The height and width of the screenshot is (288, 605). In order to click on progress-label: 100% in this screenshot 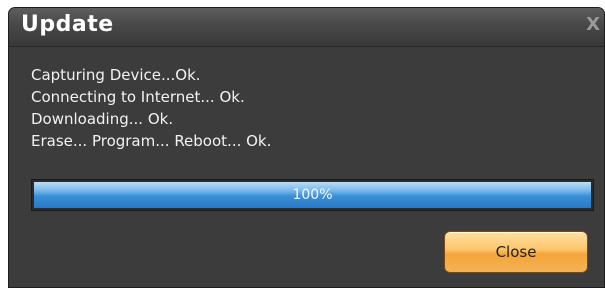, I will do `click(312, 195)`.